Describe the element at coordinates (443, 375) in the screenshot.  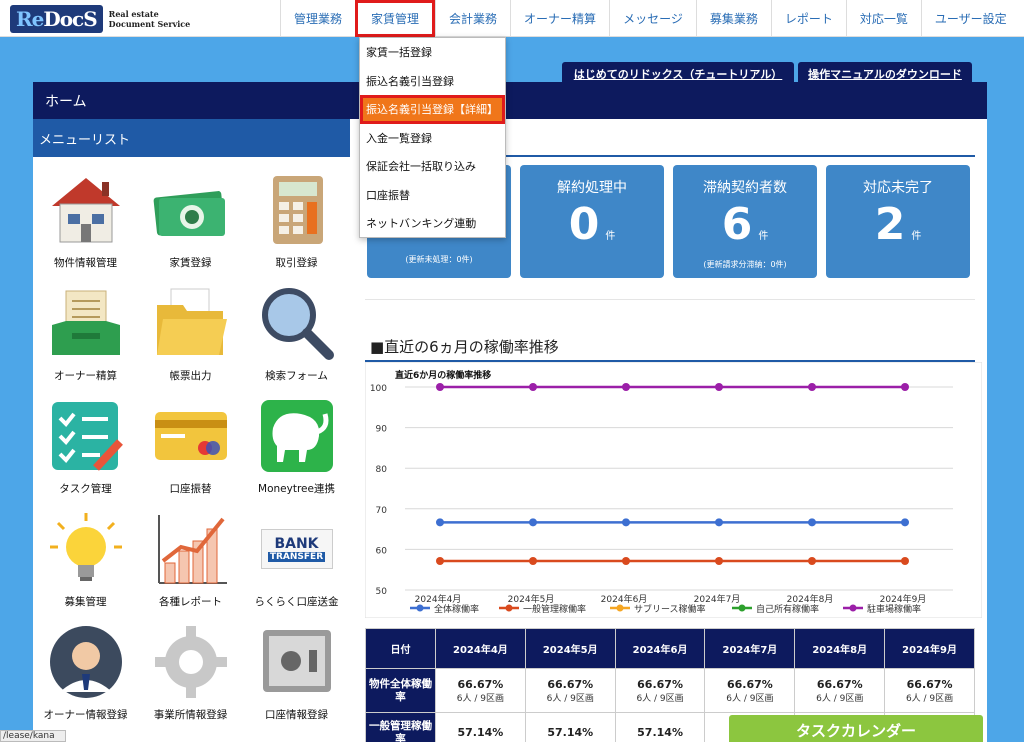
I see `chart-title: 直近6か月の稼働率推移` at that location.